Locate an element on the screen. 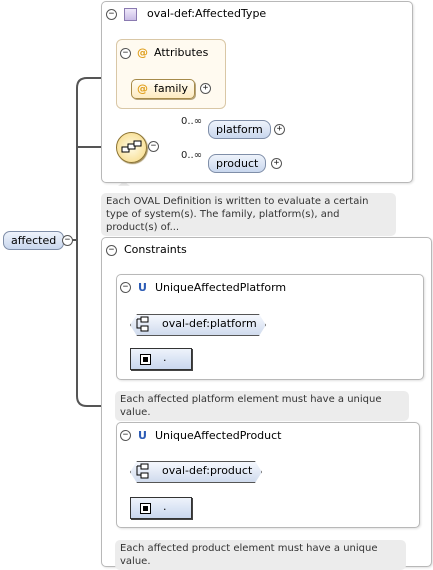 Image resolution: width=433 pixels, height=570 pixels. selector-xpath: oval-def:platform is located at coordinates (209, 323).